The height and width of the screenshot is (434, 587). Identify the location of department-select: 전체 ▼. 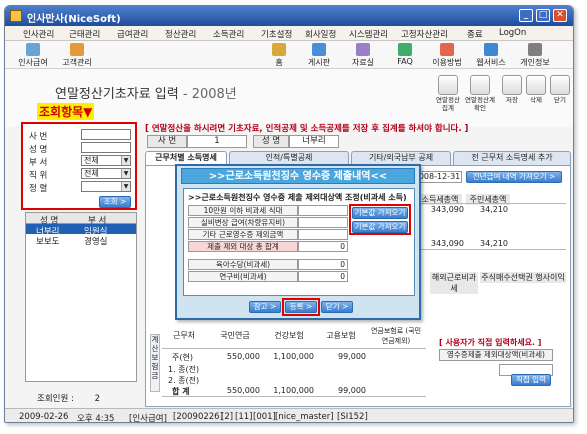
(106, 160).